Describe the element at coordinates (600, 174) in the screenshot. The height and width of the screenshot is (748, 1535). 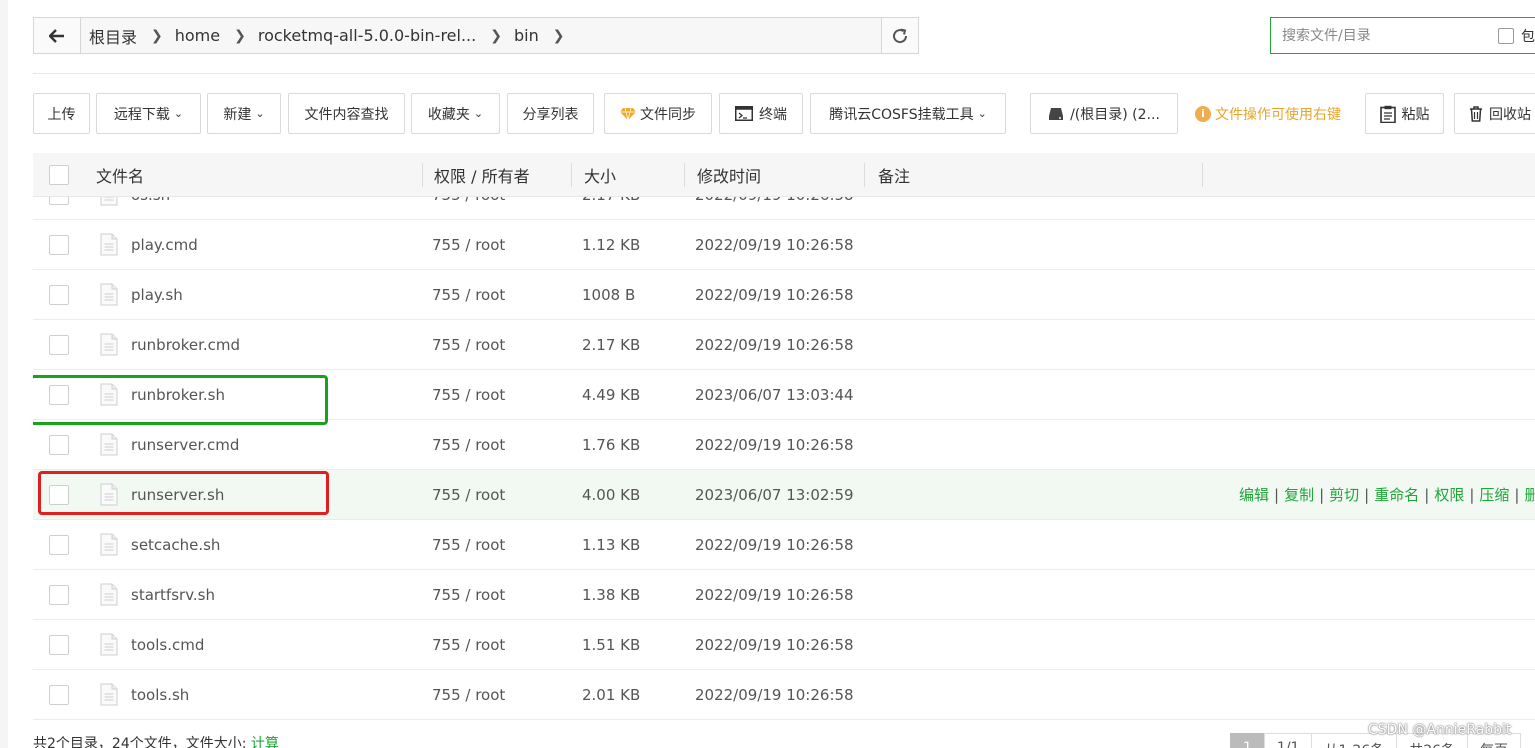
I see `header-size: 大小` at that location.